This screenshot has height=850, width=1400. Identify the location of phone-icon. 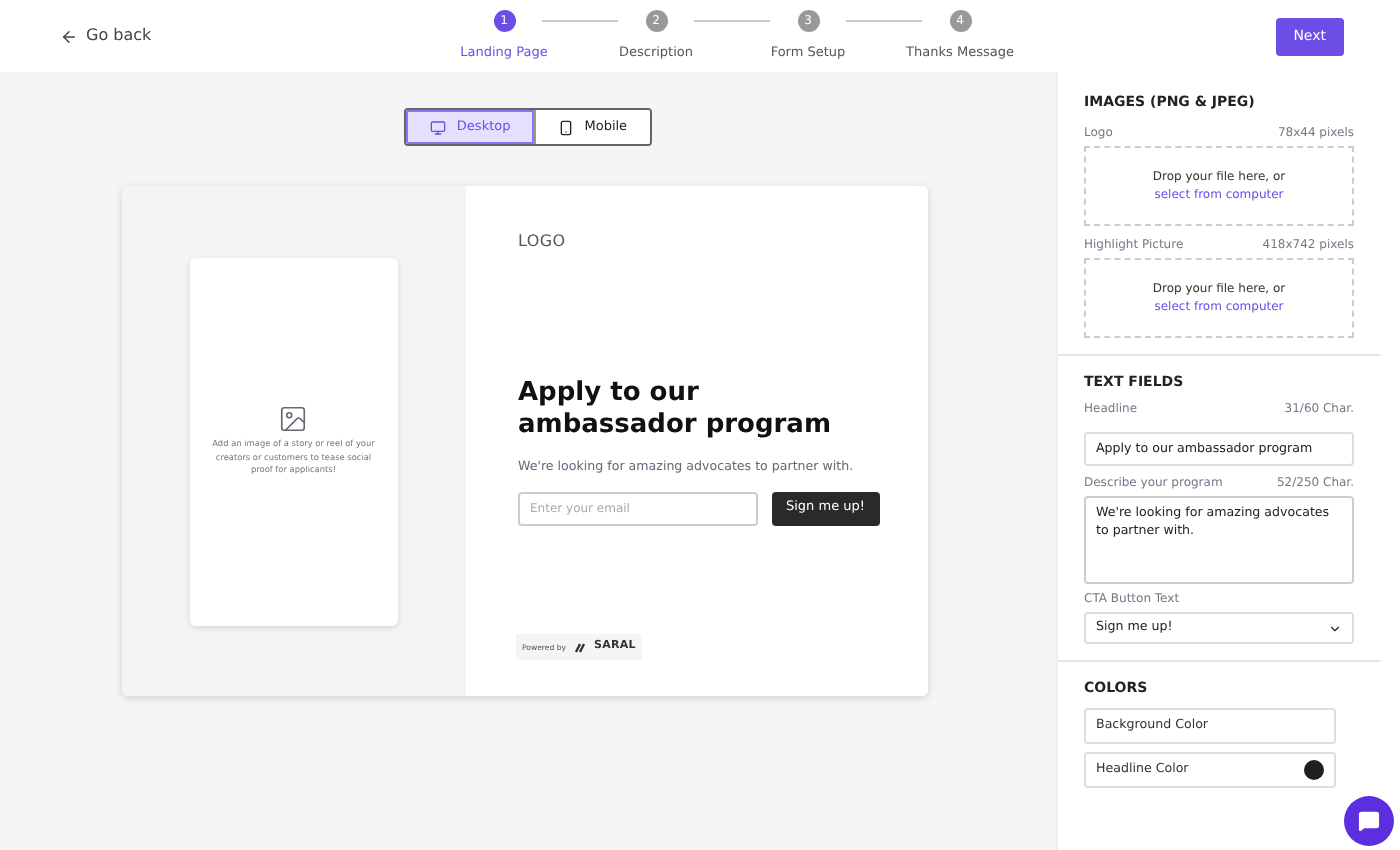
(566, 127).